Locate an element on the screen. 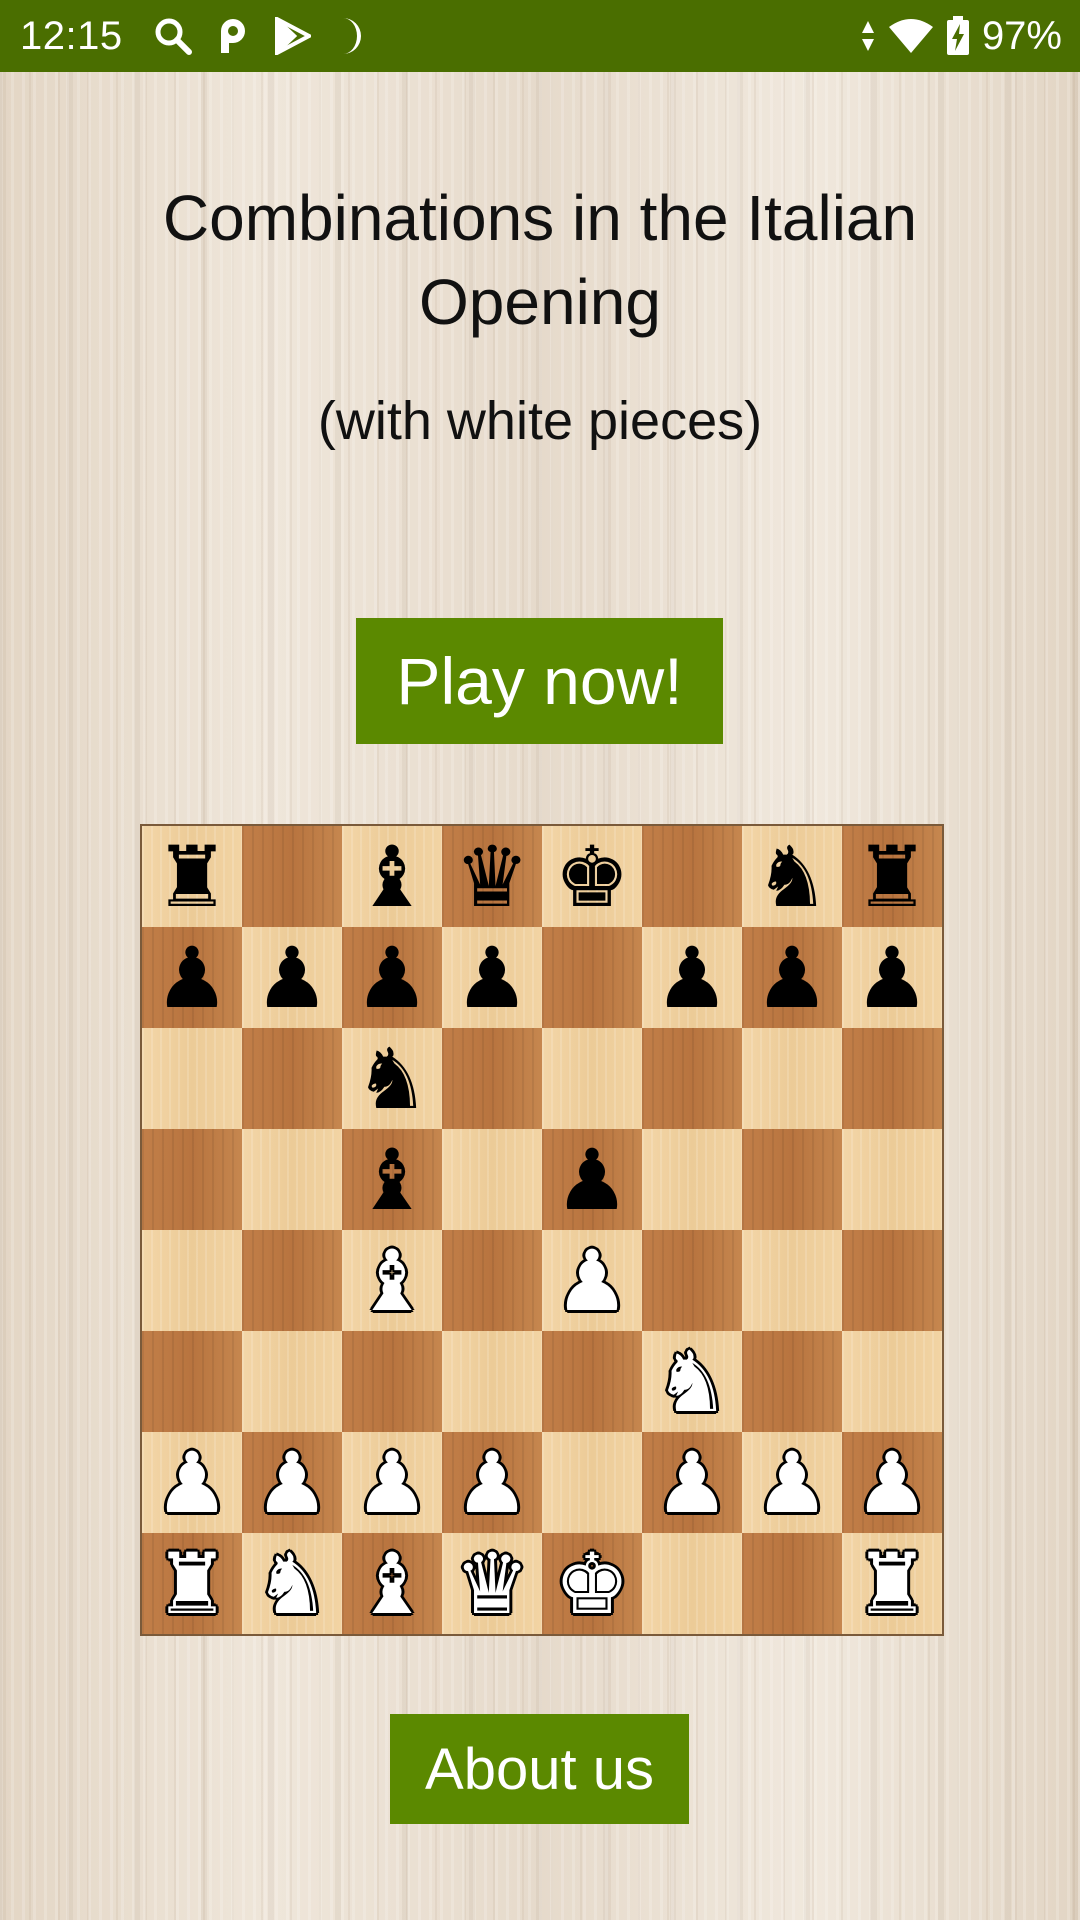 Image resolution: width=1080 pixels, height=1920 pixels. square-e1: ♚ is located at coordinates (592, 1583).